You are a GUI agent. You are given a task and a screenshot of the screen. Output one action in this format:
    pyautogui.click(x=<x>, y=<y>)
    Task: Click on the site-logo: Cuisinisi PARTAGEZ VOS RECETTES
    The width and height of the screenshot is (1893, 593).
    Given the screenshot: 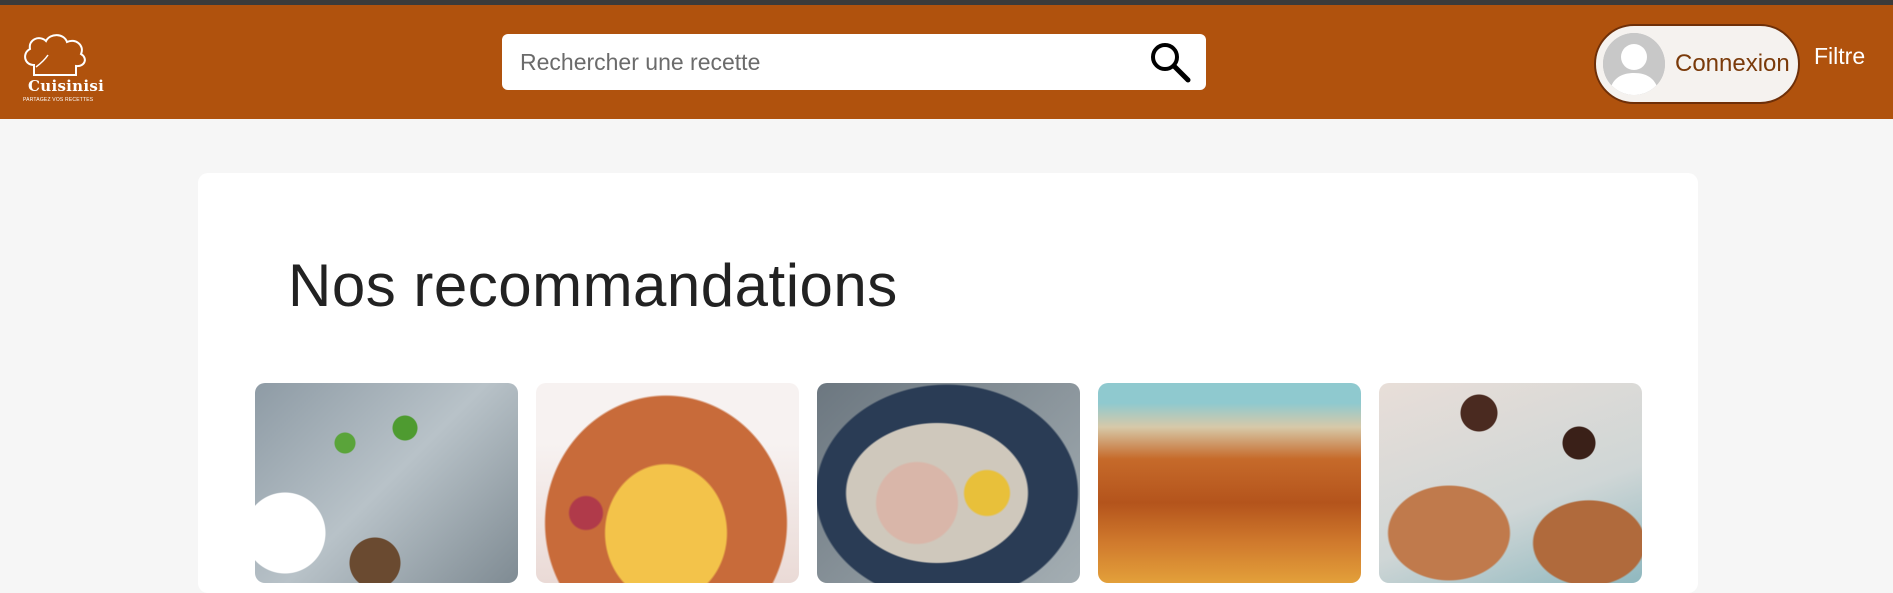 What is the action you would take?
    pyautogui.click(x=61, y=68)
    